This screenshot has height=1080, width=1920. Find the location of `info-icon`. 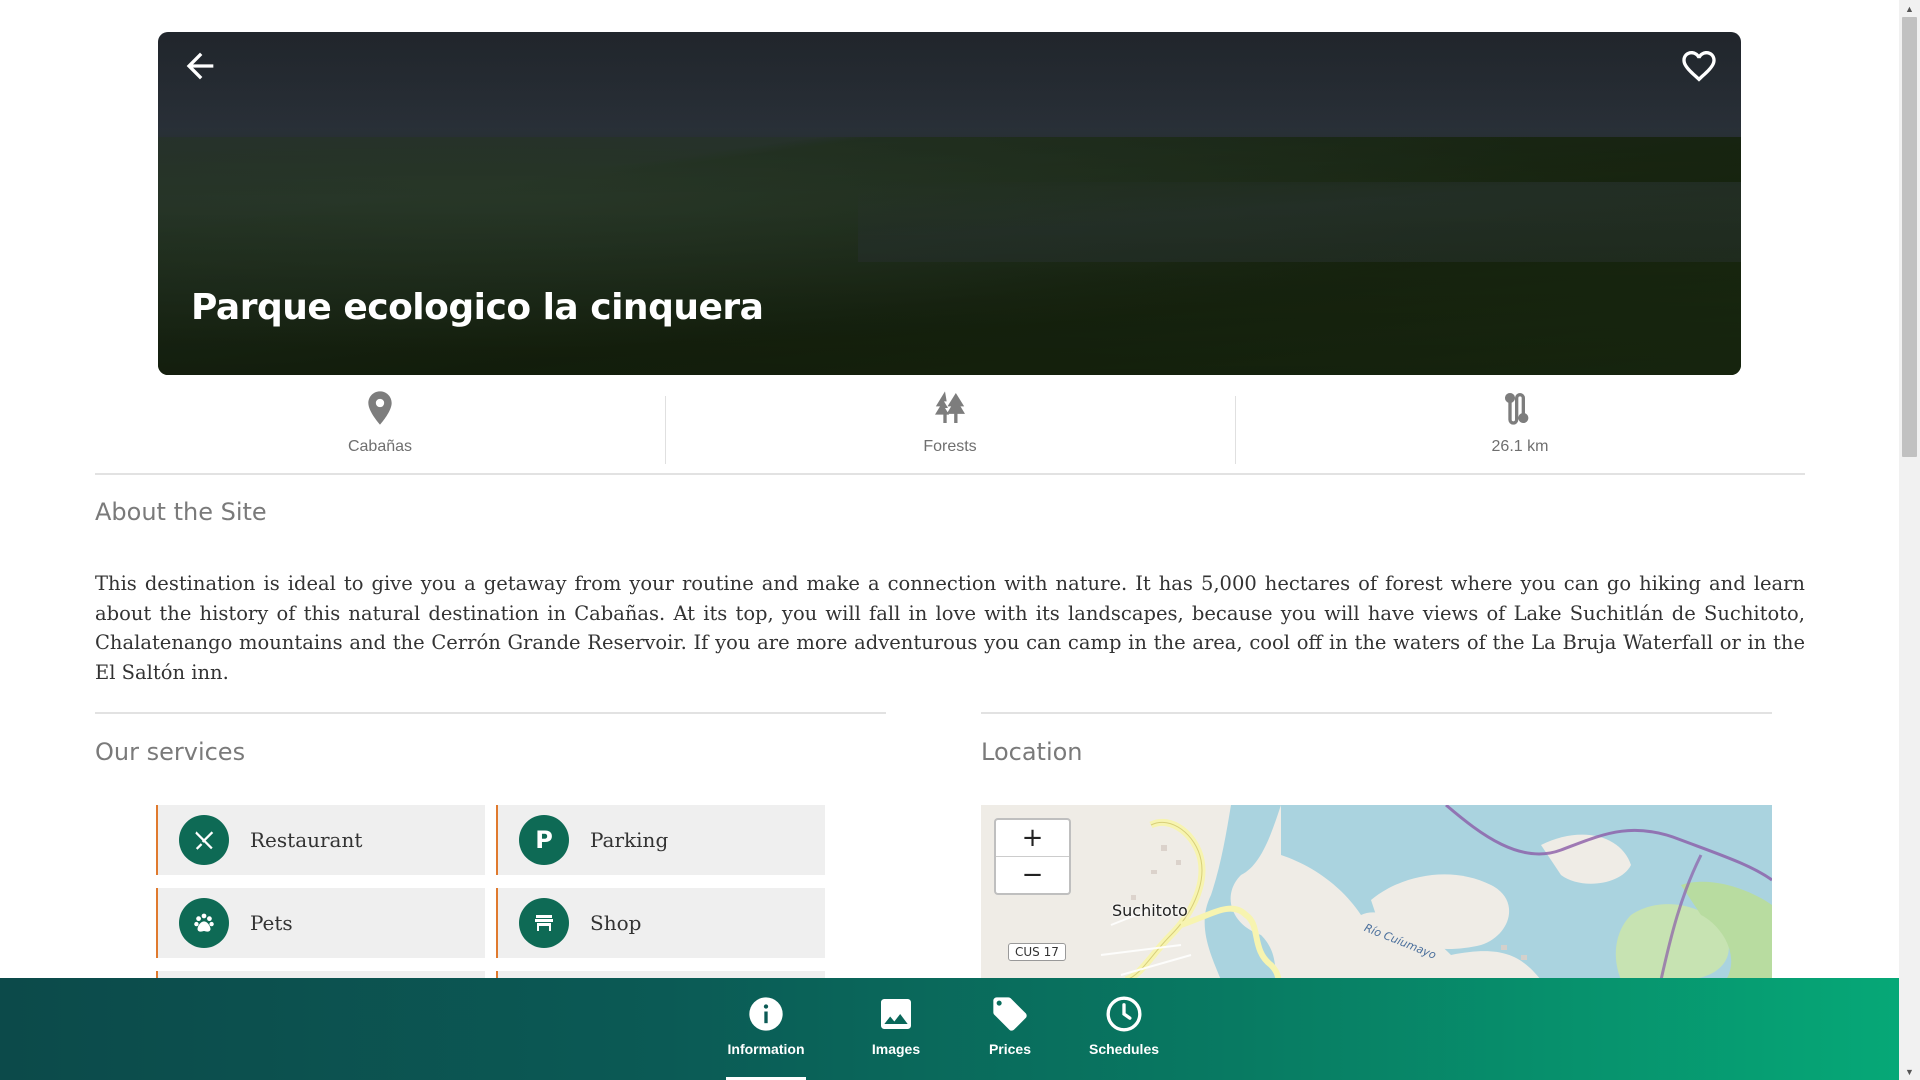

info-icon is located at coordinates (766, 1014).